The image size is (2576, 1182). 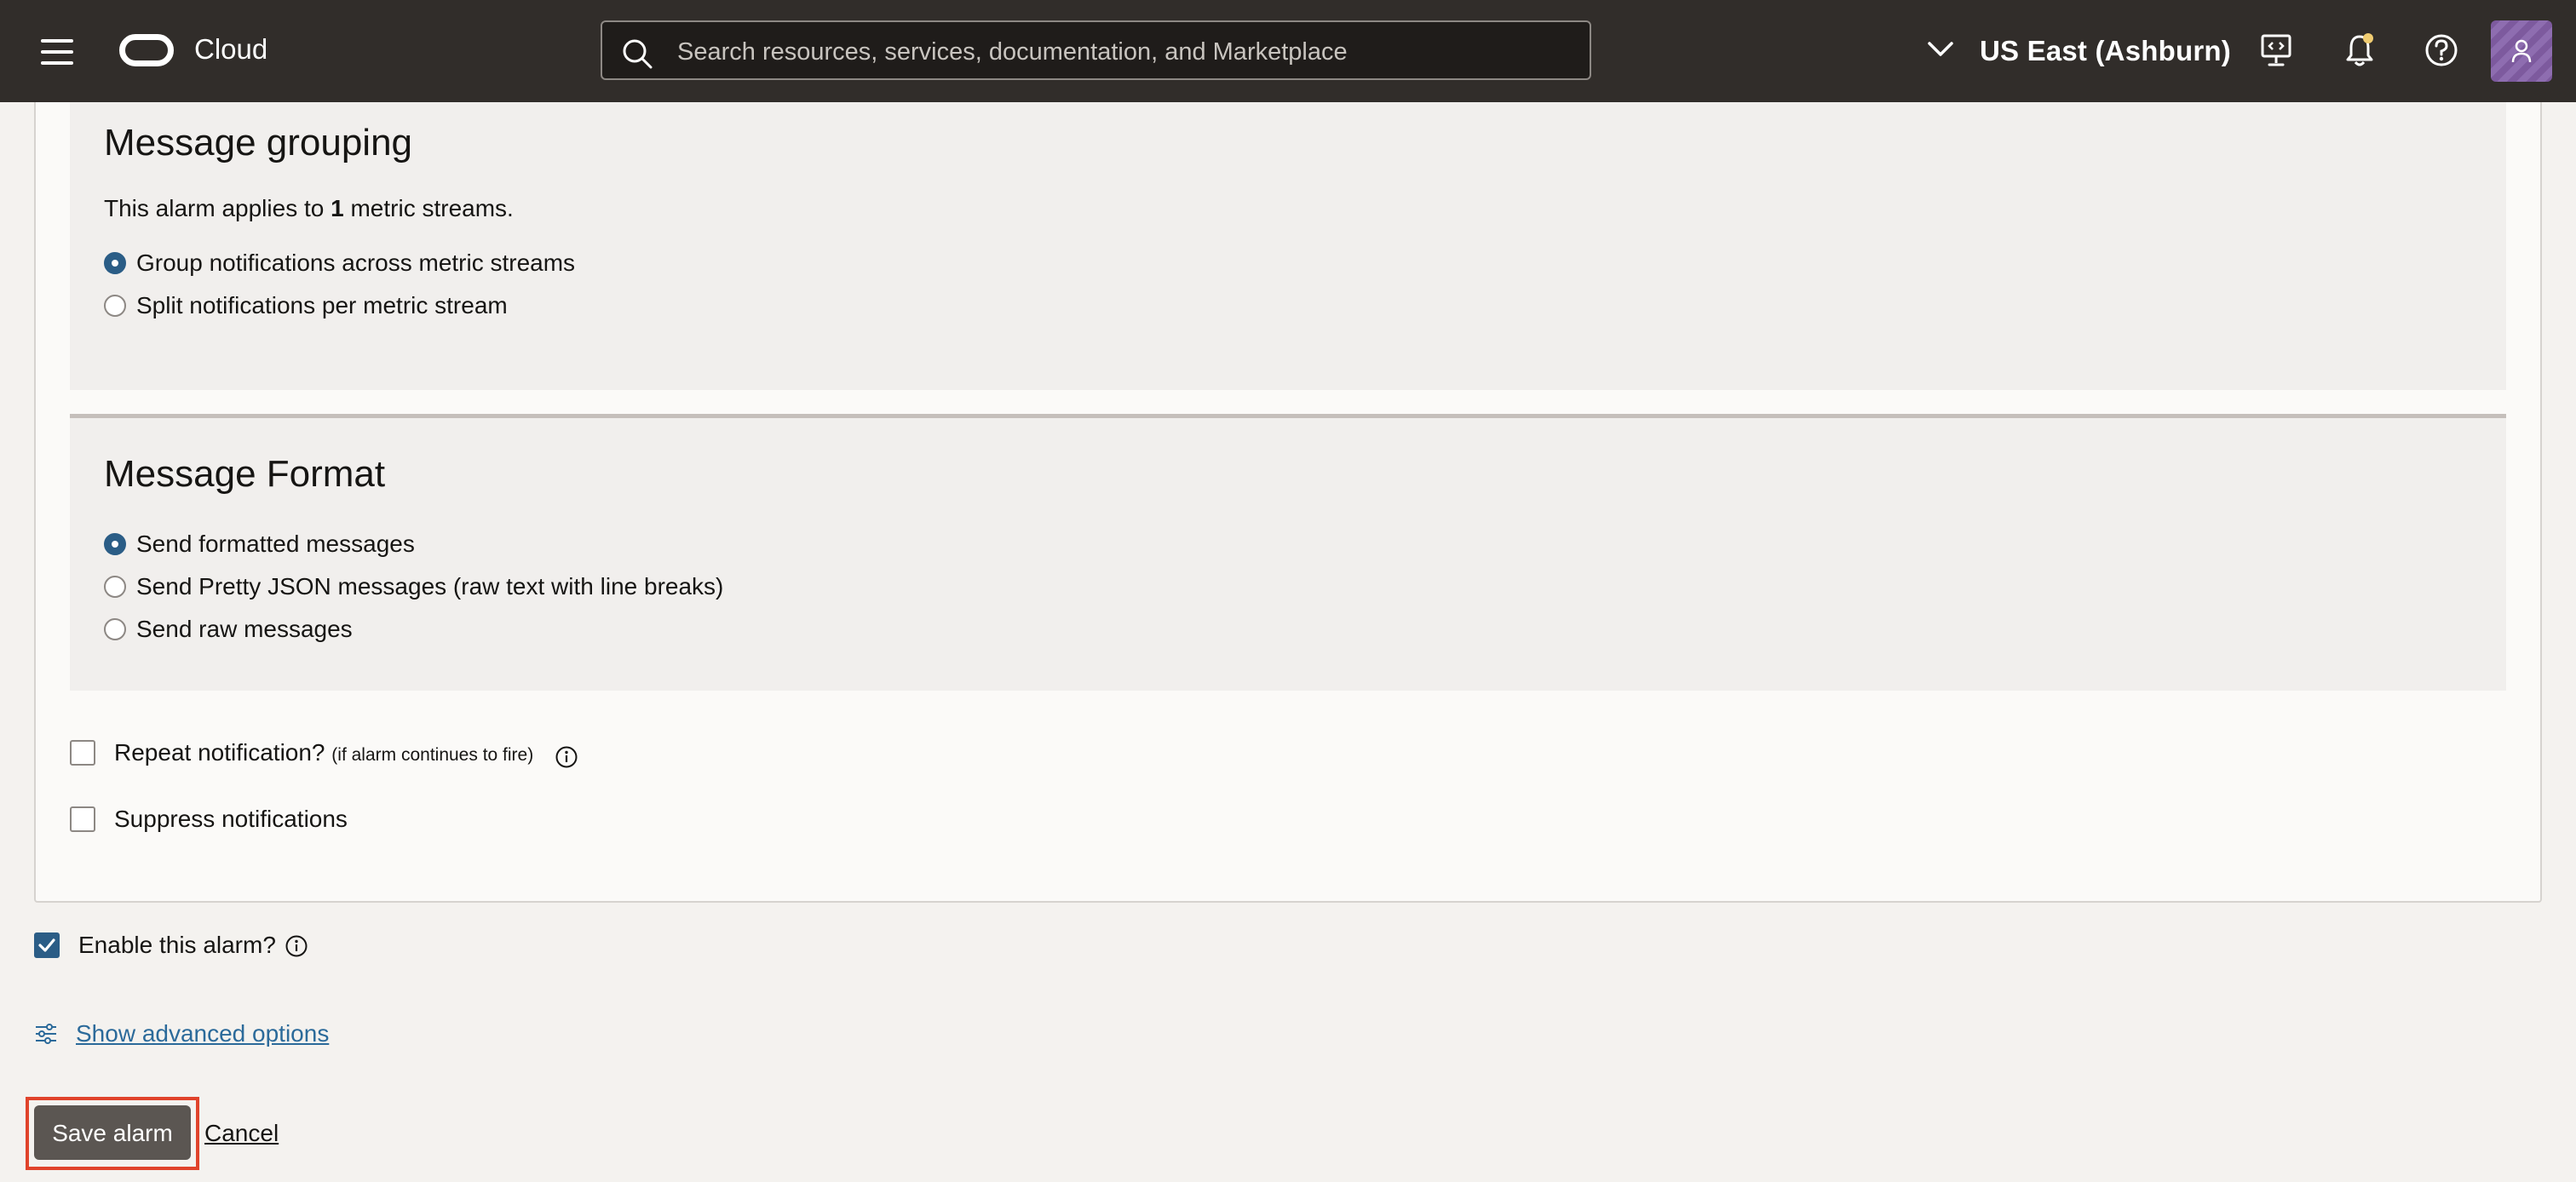 What do you see at coordinates (113, 1132) in the screenshot?
I see `save-alarm-button: Save alarm` at bounding box center [113, 1132].